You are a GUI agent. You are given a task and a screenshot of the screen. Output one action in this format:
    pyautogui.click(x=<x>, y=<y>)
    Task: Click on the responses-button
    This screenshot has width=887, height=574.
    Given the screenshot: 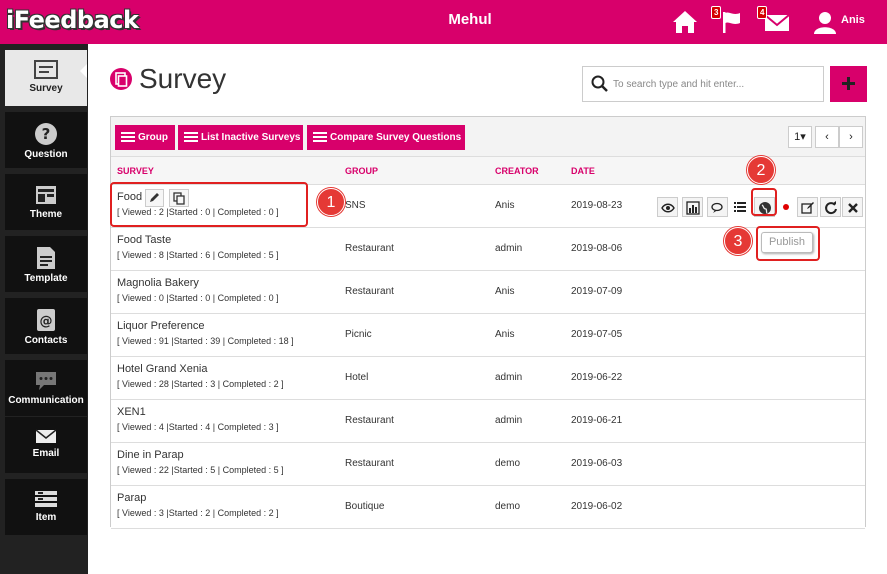 What is the action you would take?
    pyautogui.click(x=717, y=207)
    